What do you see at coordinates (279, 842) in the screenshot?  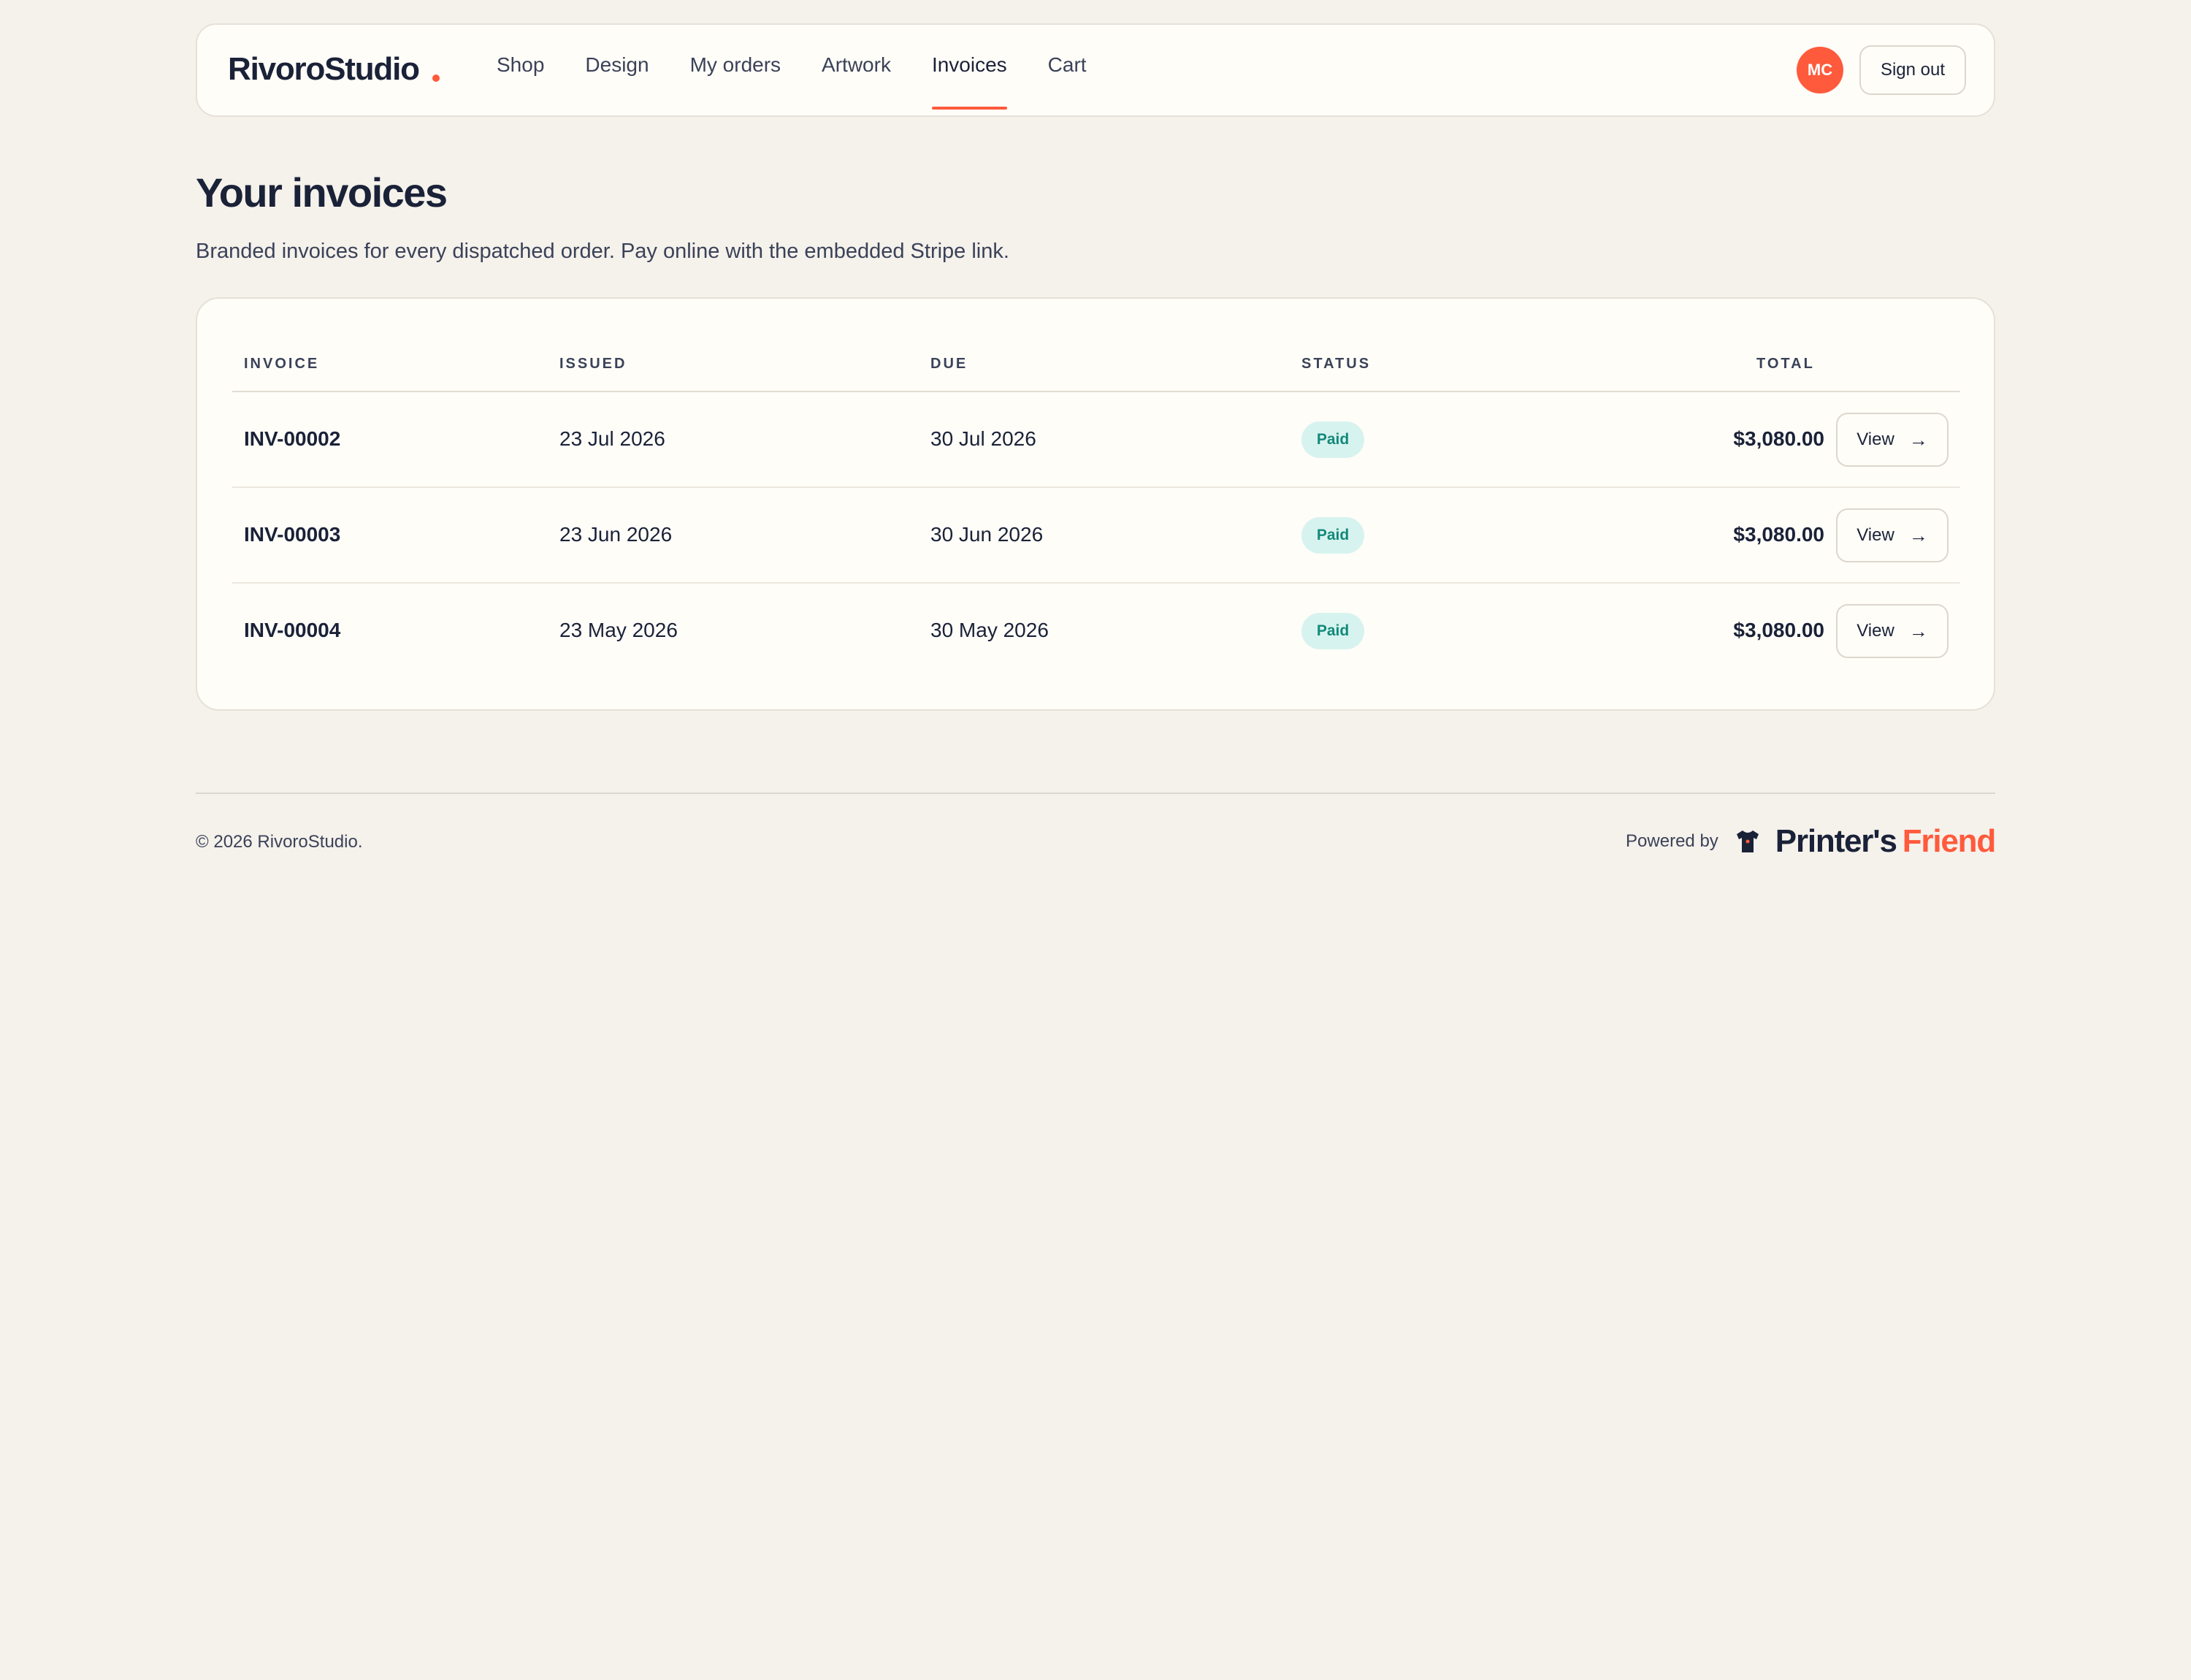 I see `copyright-text: © 2026 RivoroStudio.` at bounding box center [279, 842].